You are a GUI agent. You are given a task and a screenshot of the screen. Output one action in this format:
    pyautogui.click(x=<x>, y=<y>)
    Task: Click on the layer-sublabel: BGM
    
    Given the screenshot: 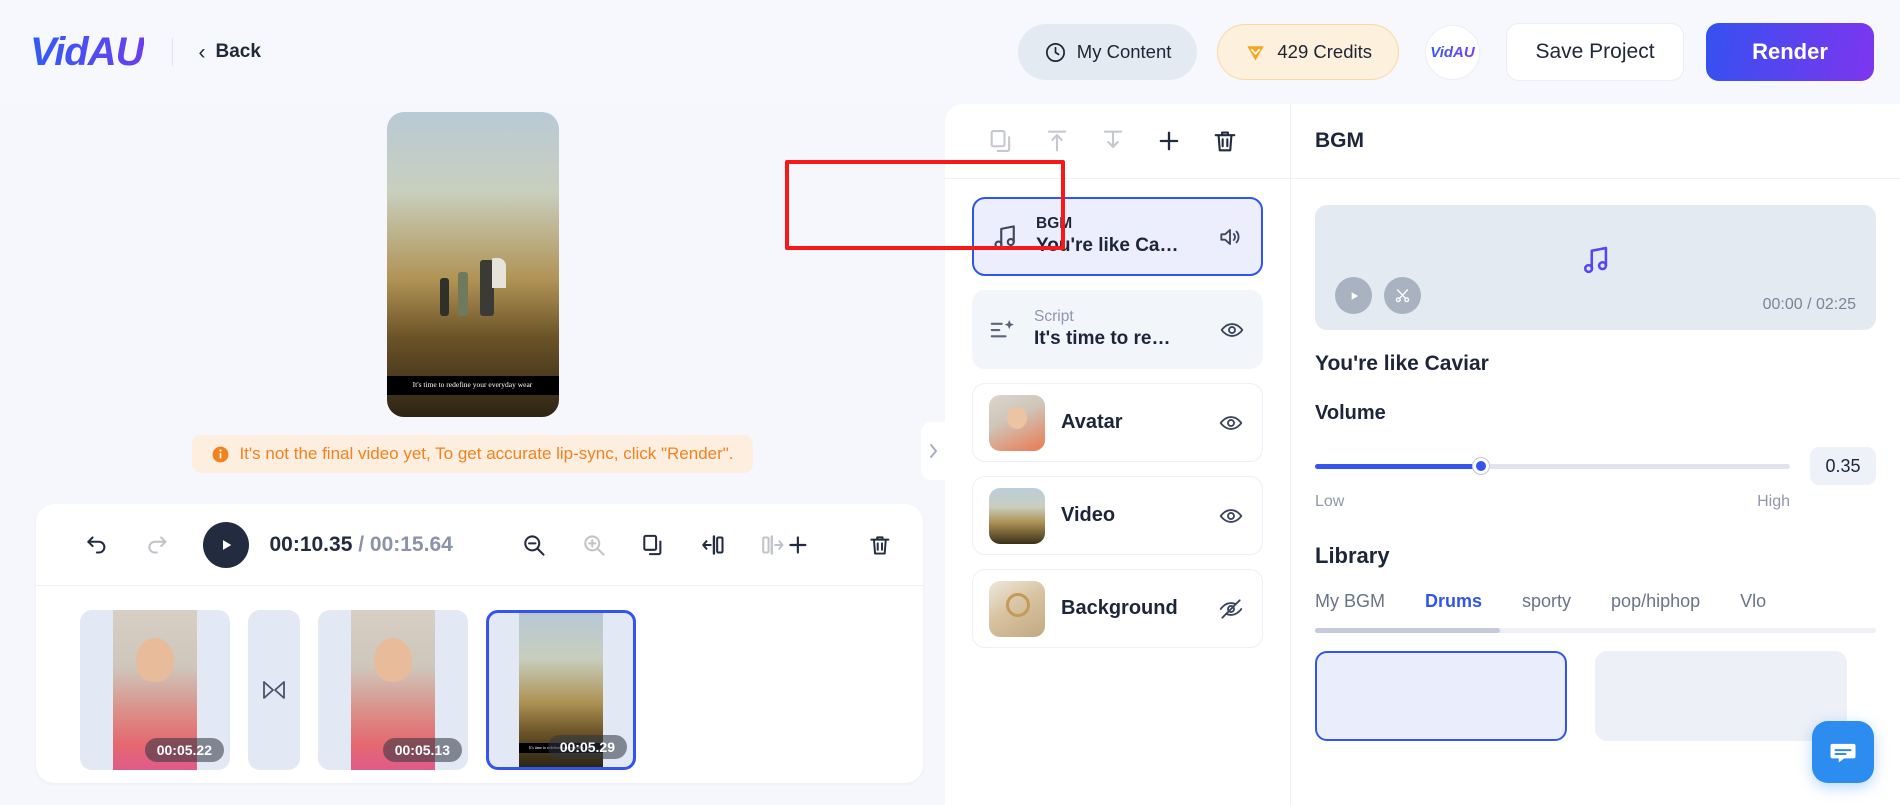 What is the action you would take?
    pyautogui.click(x=1054, y=224)
    